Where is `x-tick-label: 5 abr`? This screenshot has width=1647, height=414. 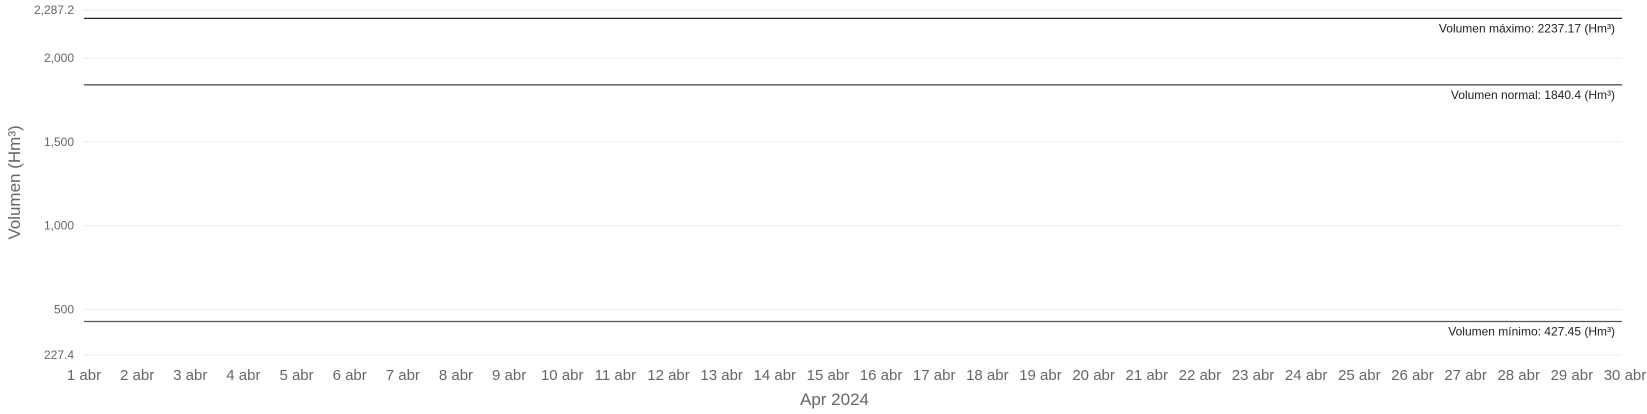
x-tick-label: 5 abr is located at coordinates (296, 375).